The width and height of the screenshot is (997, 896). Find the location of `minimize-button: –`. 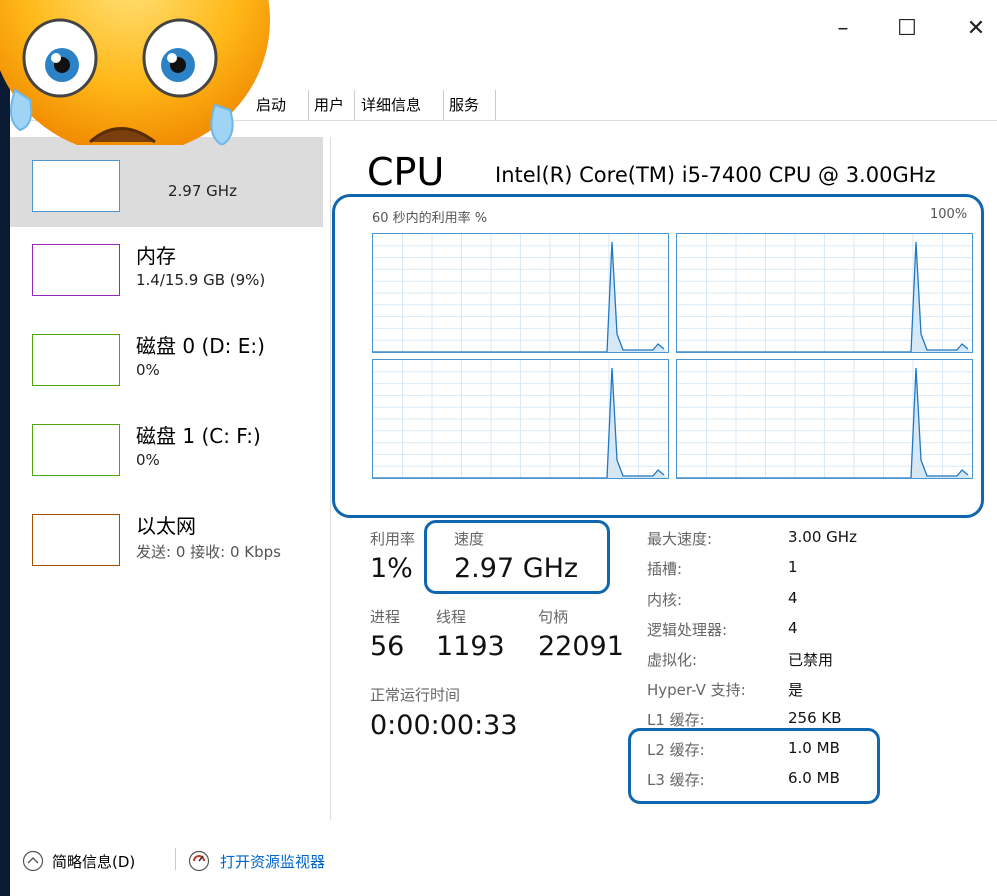

minimize-button: – is located at coordinates (843, 29).